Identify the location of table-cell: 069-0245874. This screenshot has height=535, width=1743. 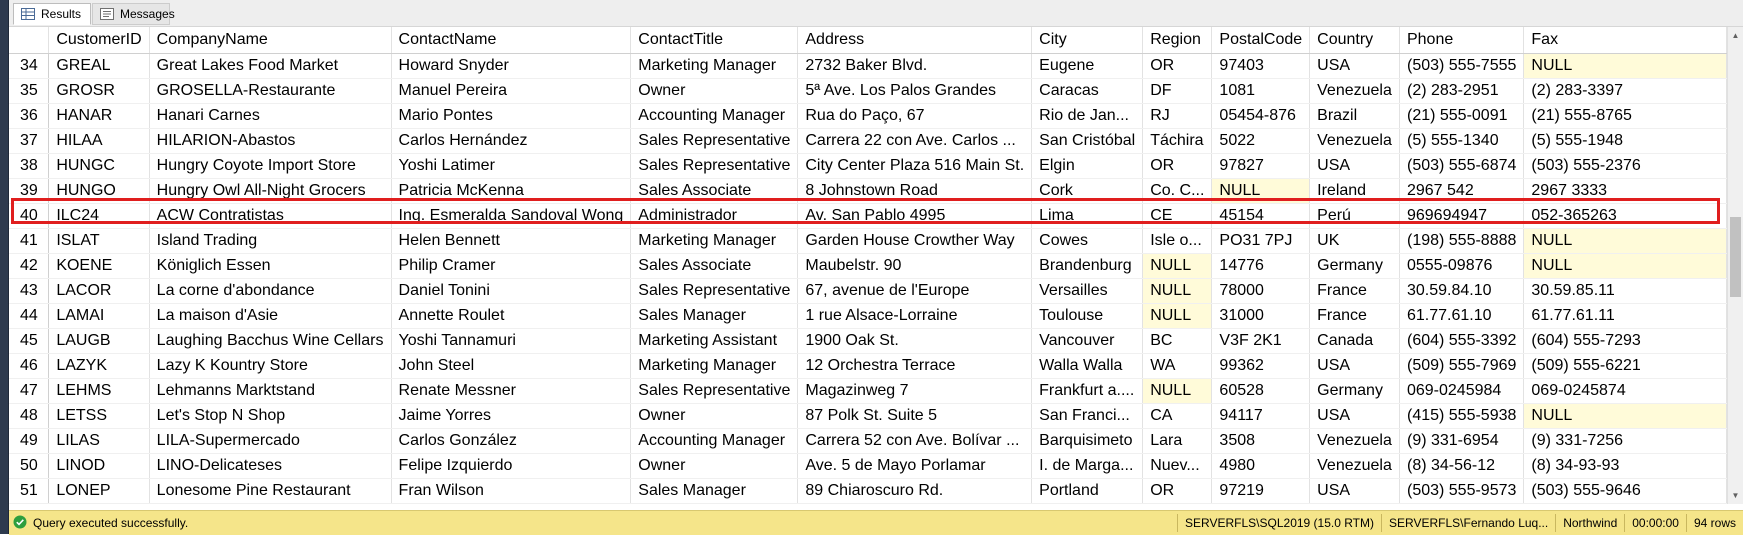
(1625, 391).